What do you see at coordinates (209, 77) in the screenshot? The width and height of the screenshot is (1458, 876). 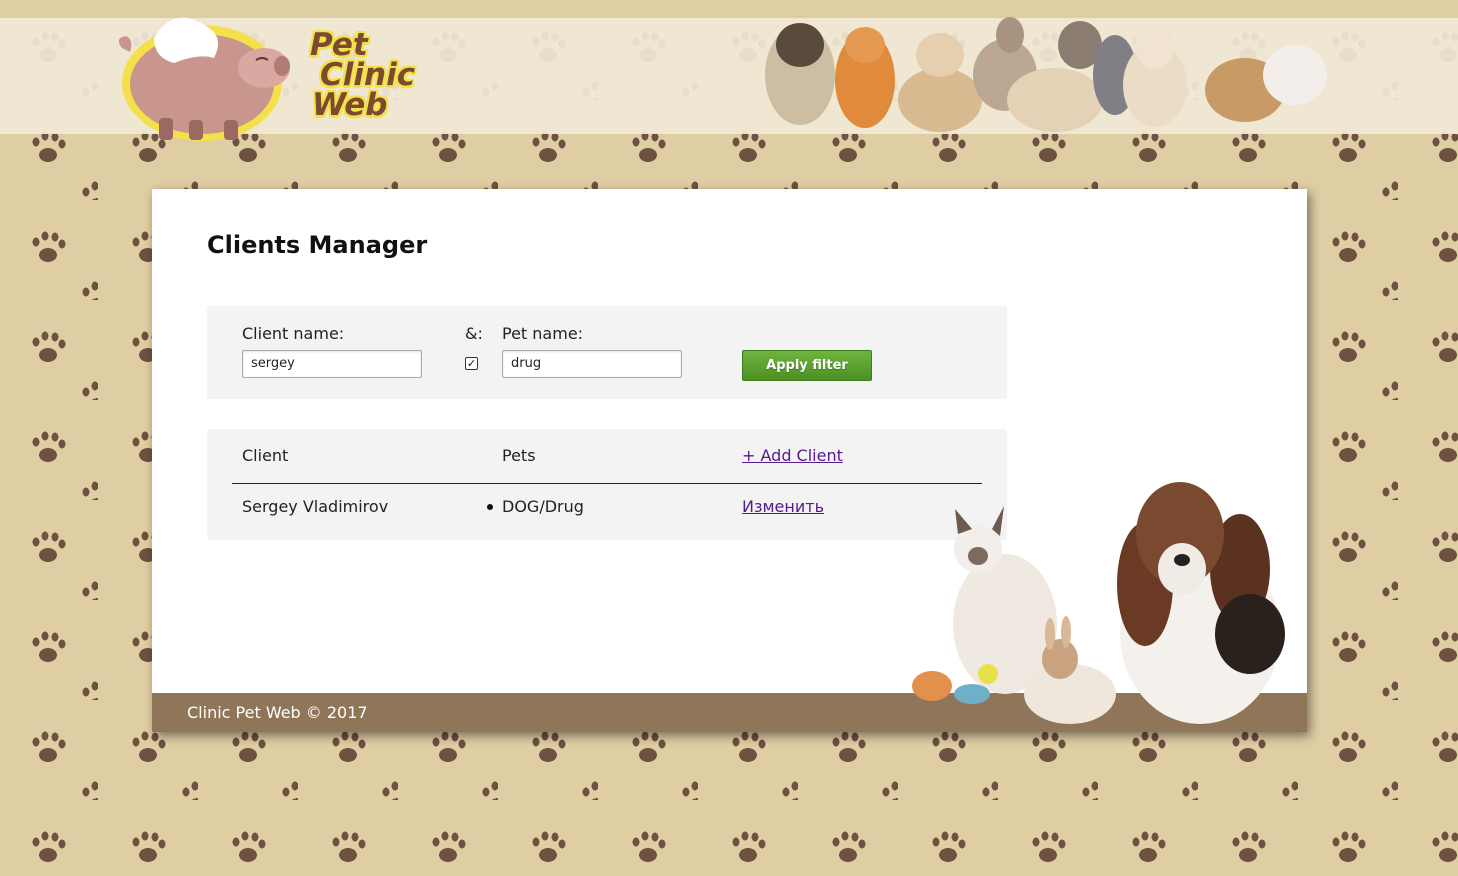 I see `pig-logo-icon` at bounding box center [209, 77].